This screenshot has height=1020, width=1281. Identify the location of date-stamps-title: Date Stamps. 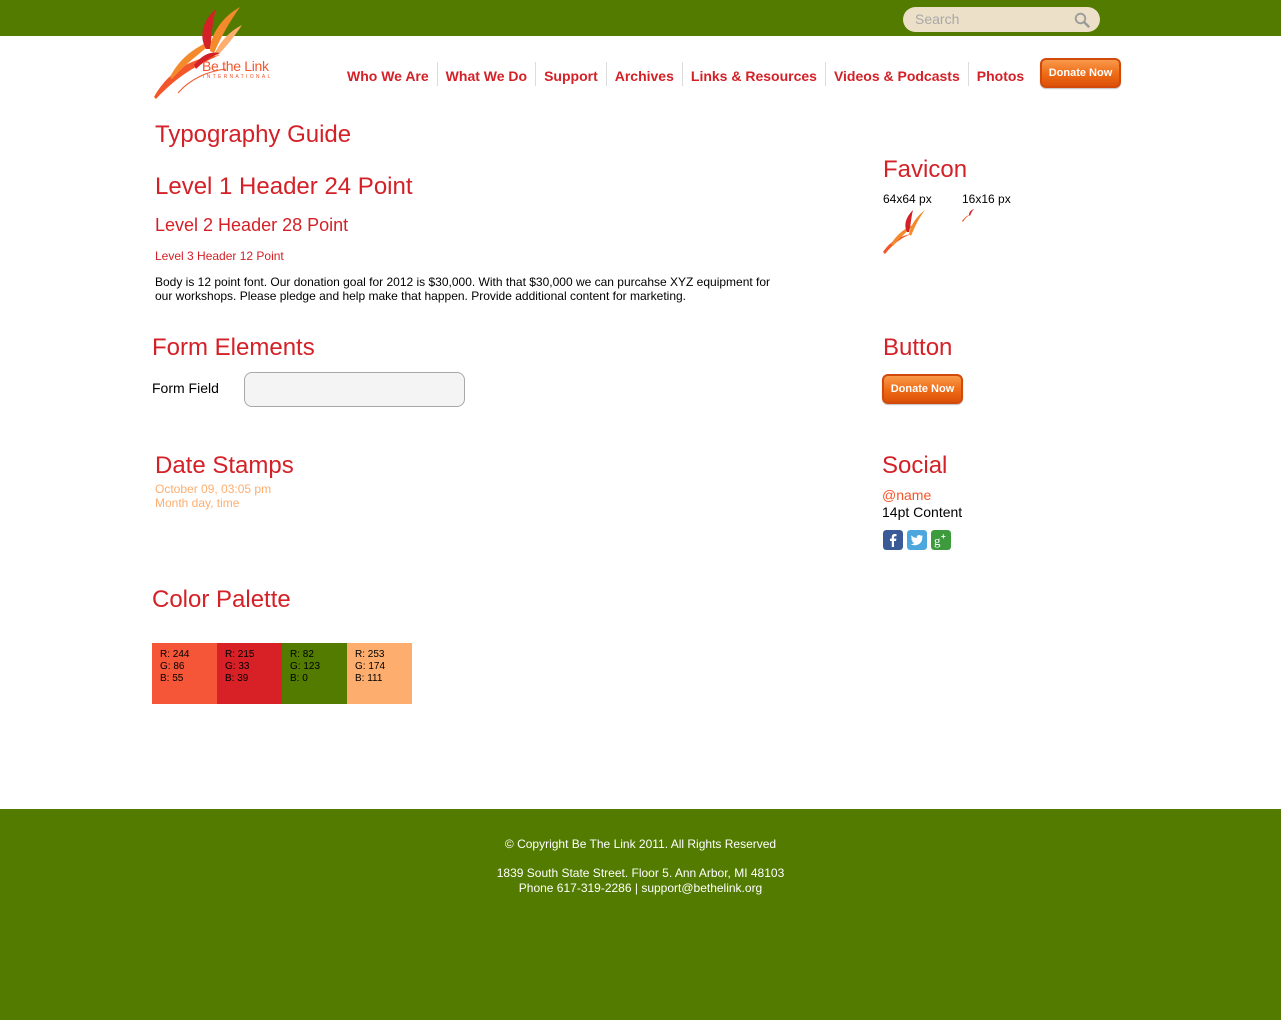
(224, 465).